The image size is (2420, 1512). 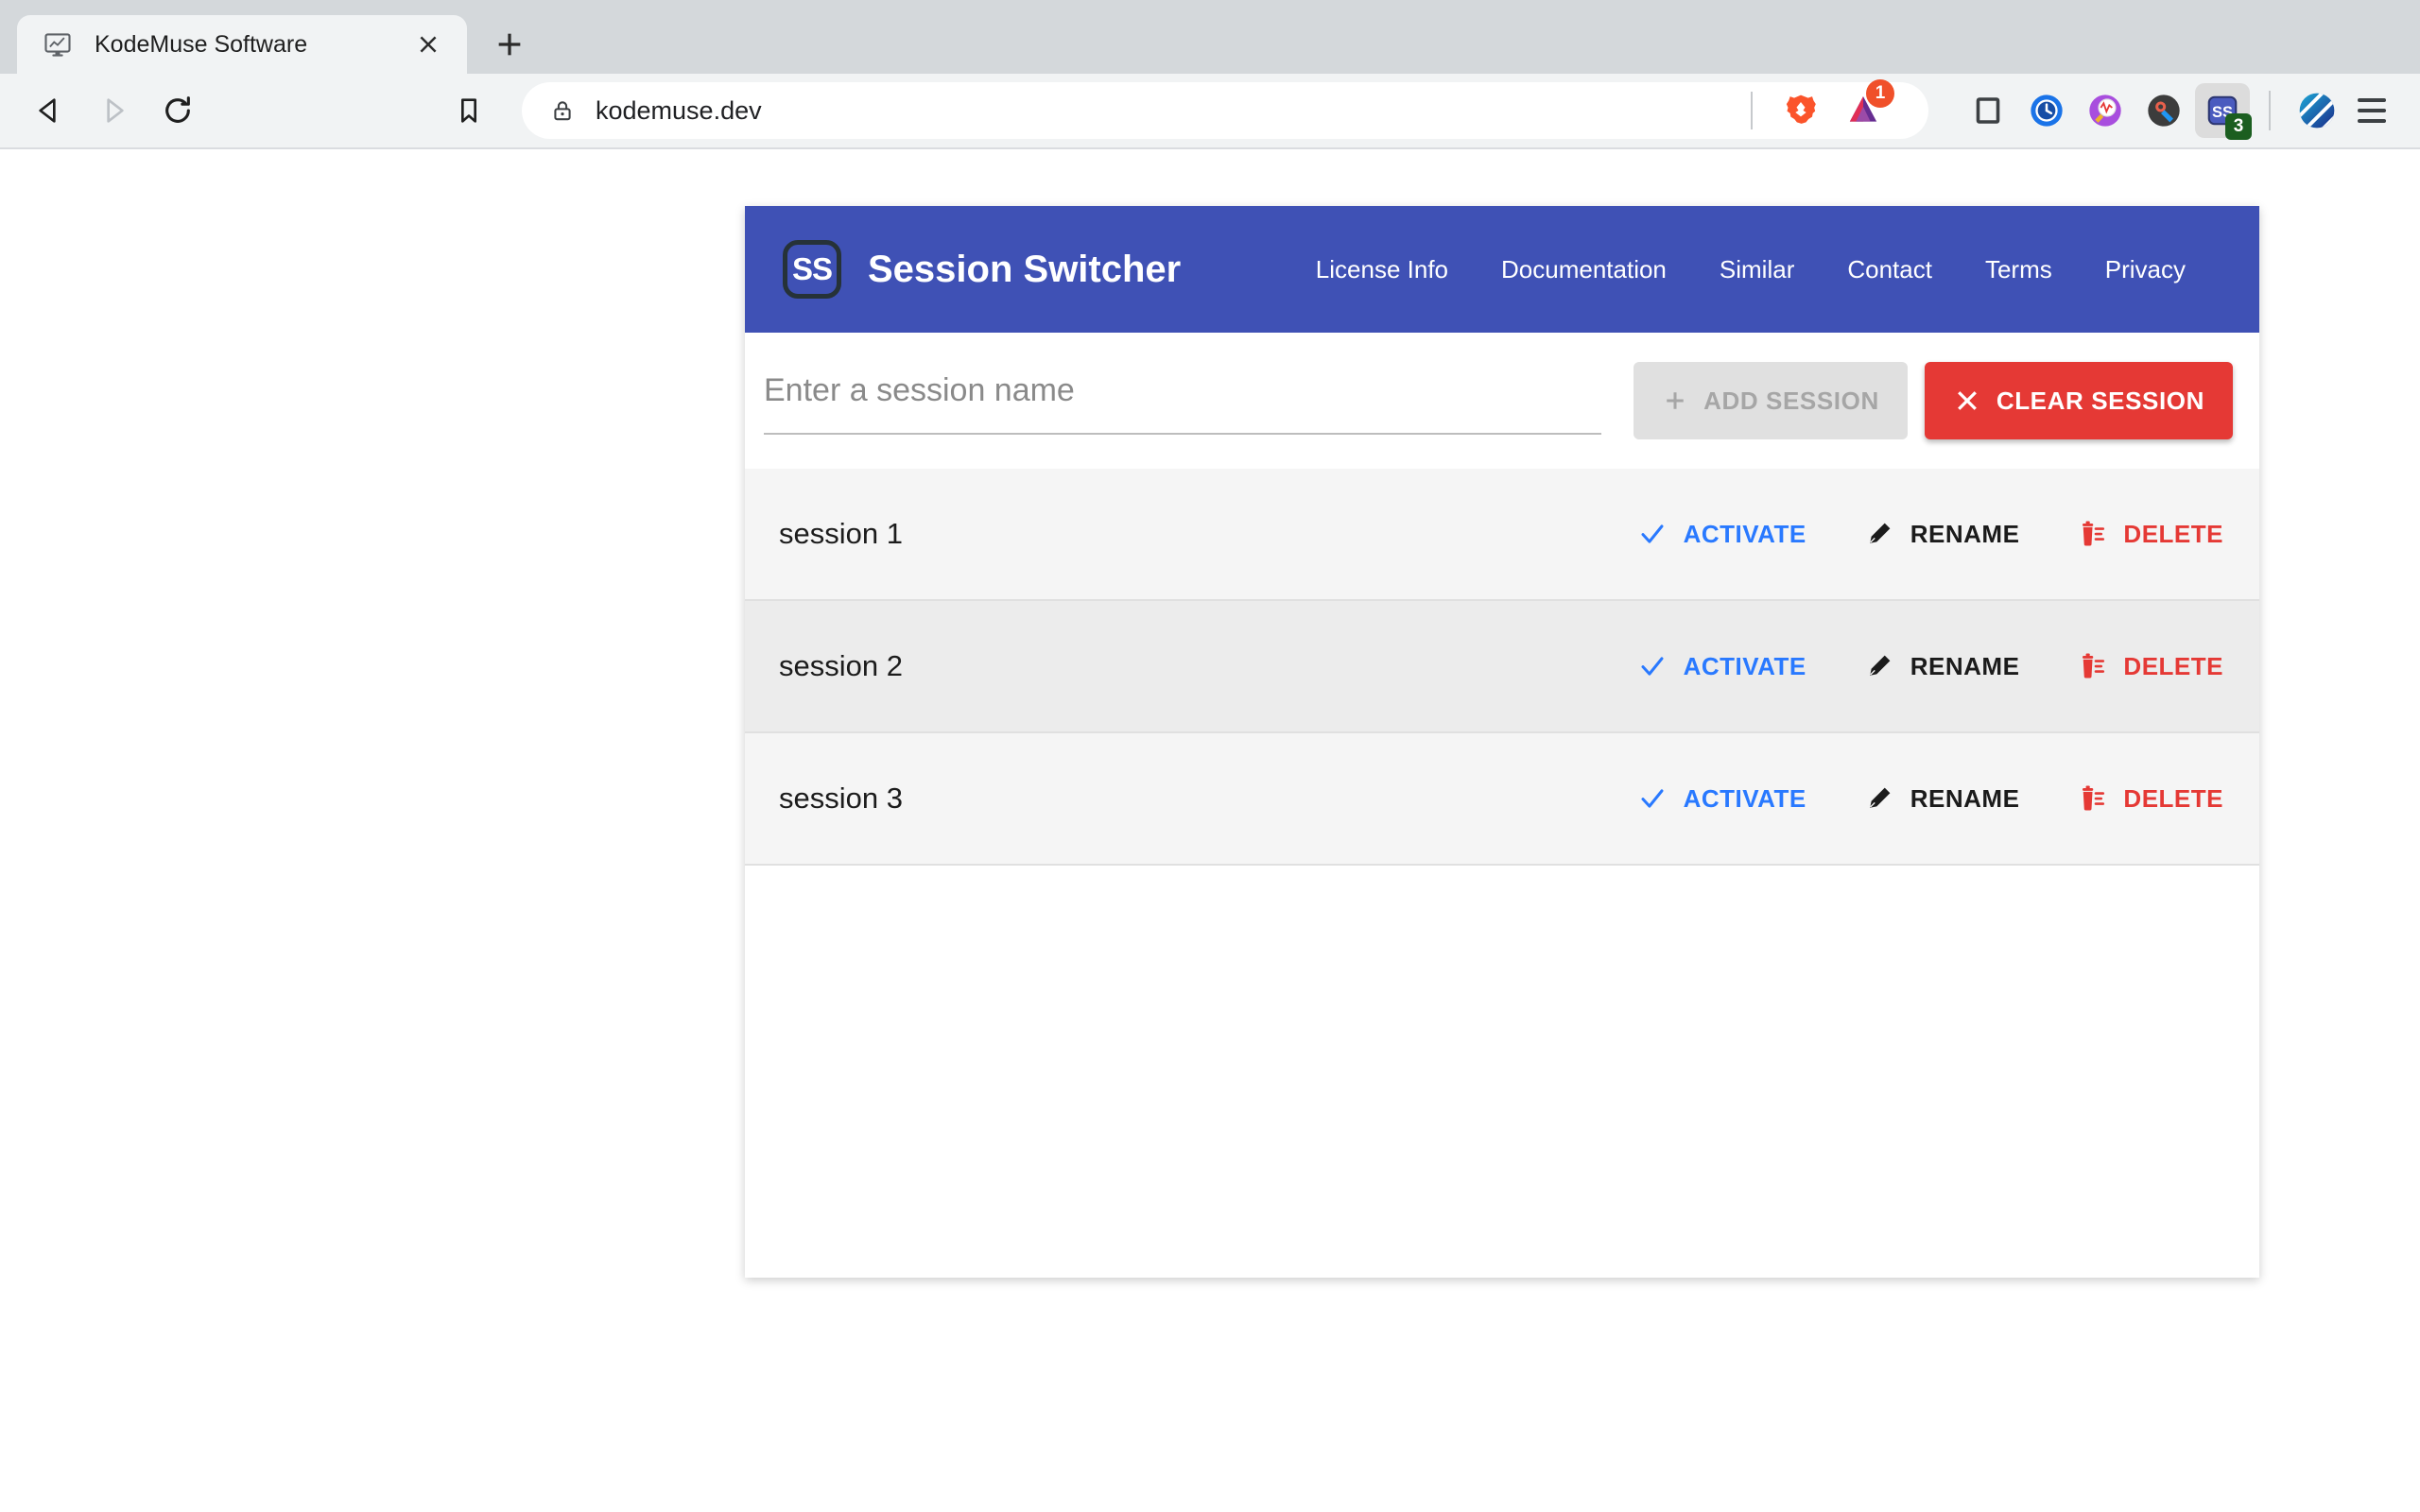 I want to click on nav-link-terms: Terms, so click(x=2019, y=269).